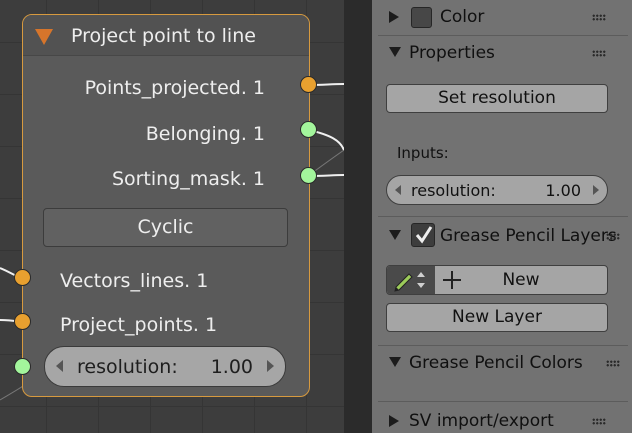  Describe the element at coordinates (139, 325) in the screenshot. I see `input-label-project-points: Project_points. 1` at that location.